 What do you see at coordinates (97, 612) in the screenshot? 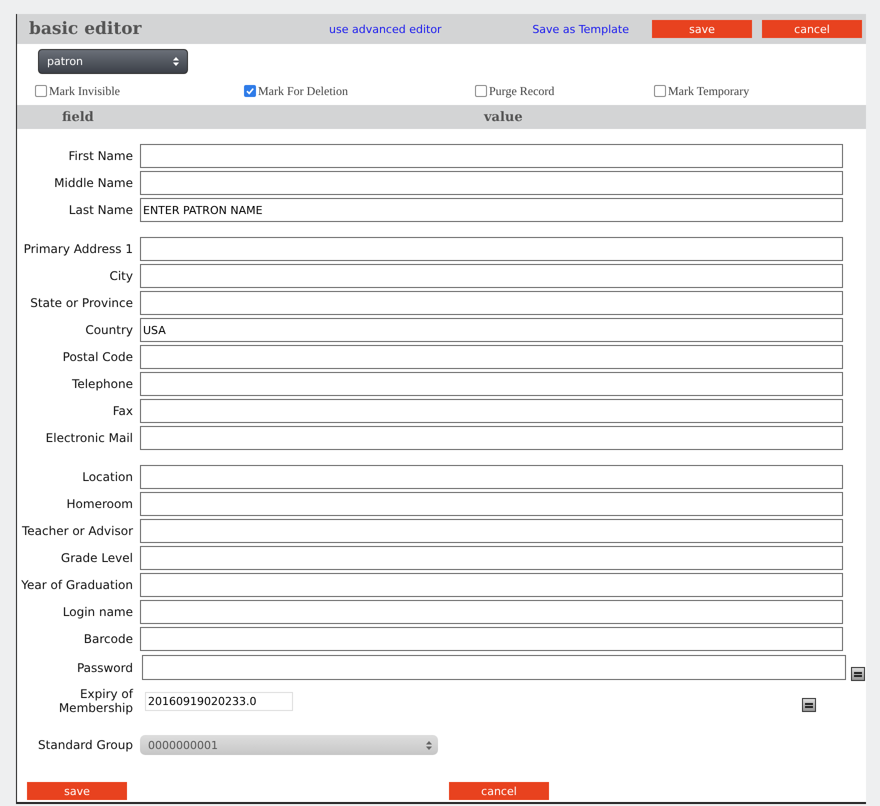
I see `field-label: Login name` at bounding box center [97, 612].